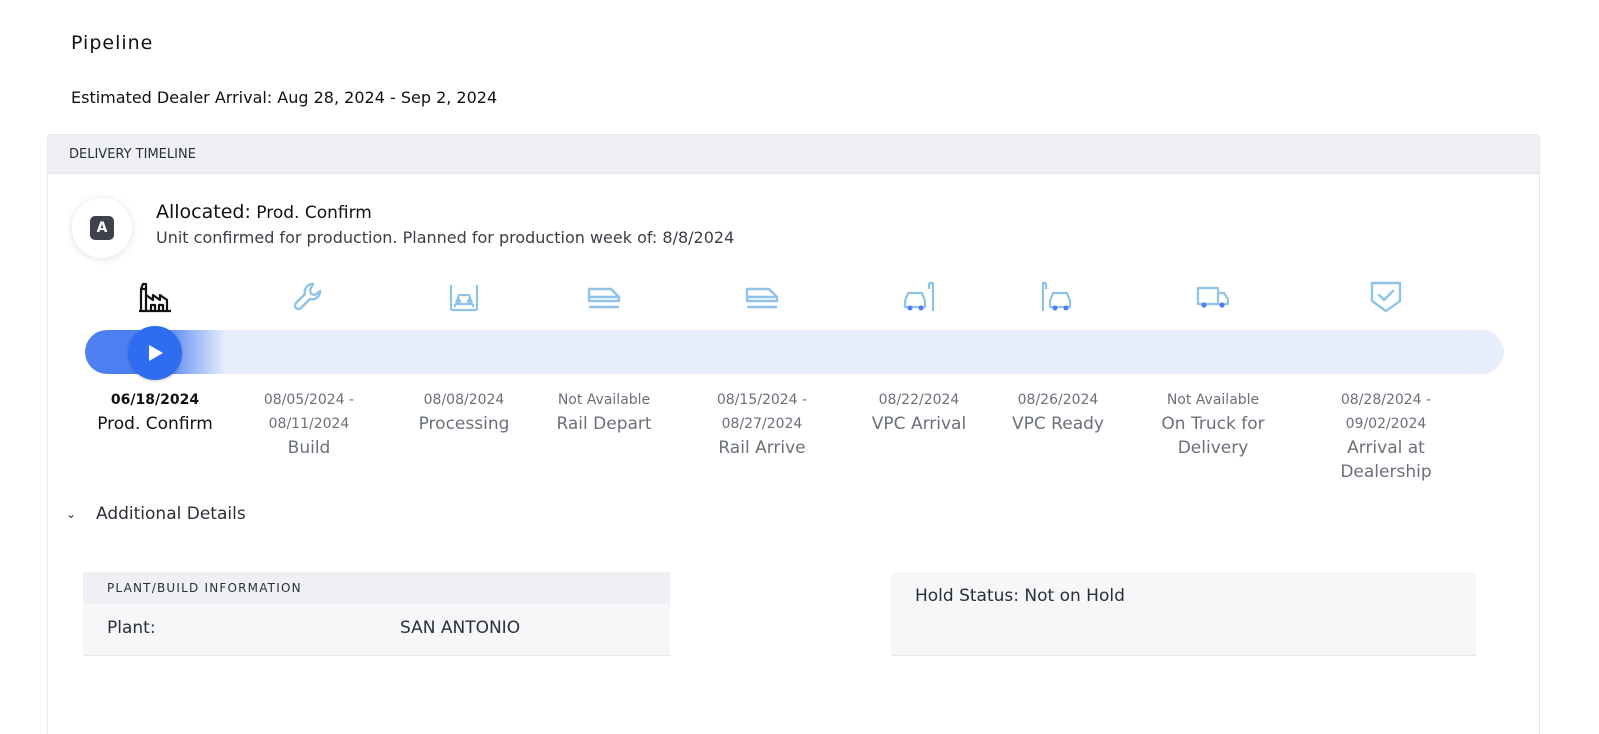  What do you see at coordinates (203, 212) in the screenshot?
I see `status-prefix: Allocated:` at bounding box center [203, 212].